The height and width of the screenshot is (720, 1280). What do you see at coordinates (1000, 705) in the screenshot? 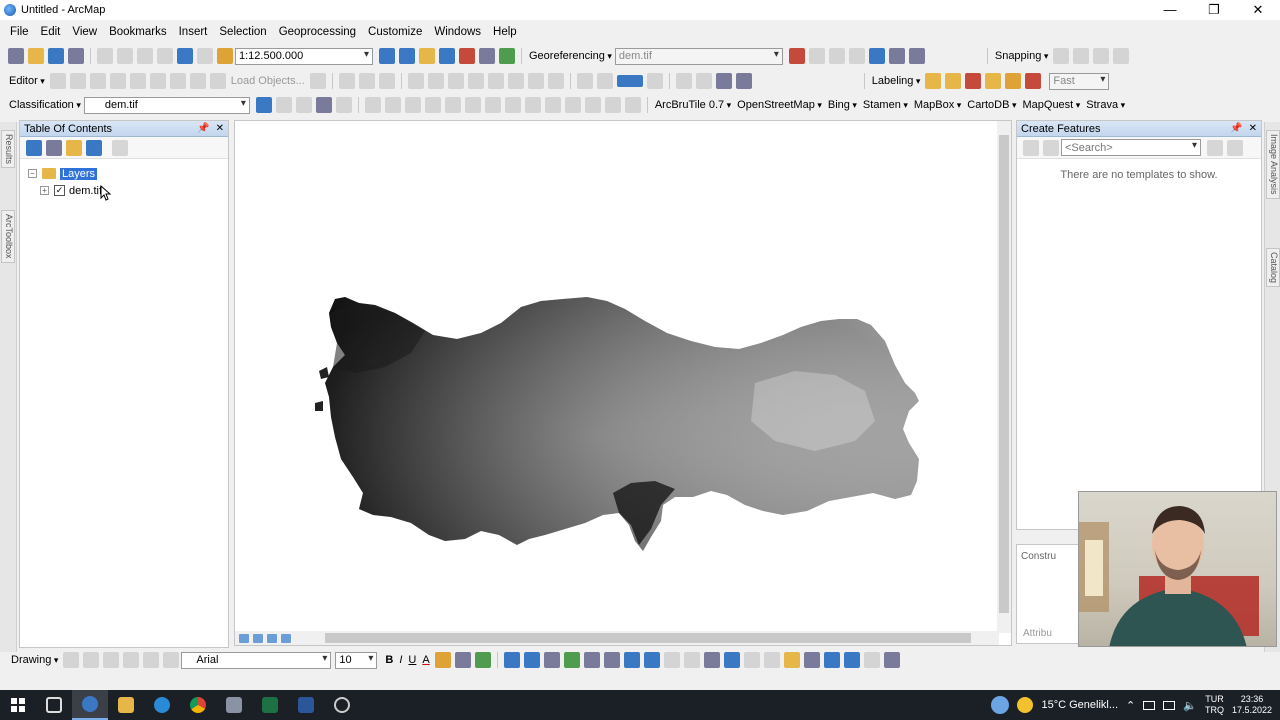
I see `network-globe-icon` at bounding box center [1000, 705].